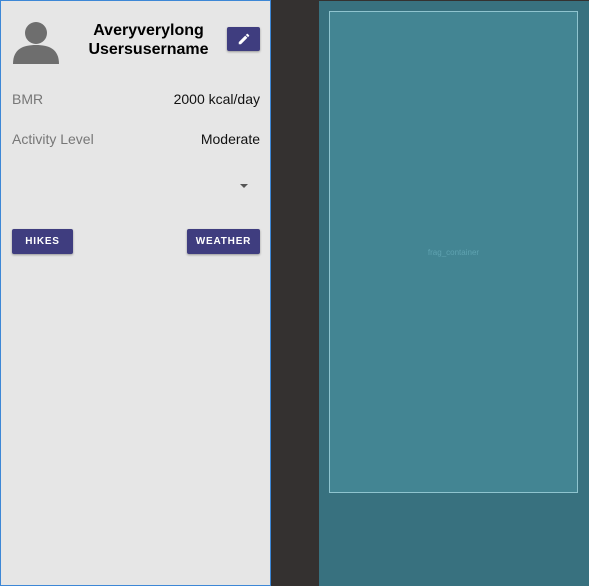  What do you see at coordinates (36, 41) in the screenshot?
I see `person-silhouette-icon` at bounding box center [36, 41].